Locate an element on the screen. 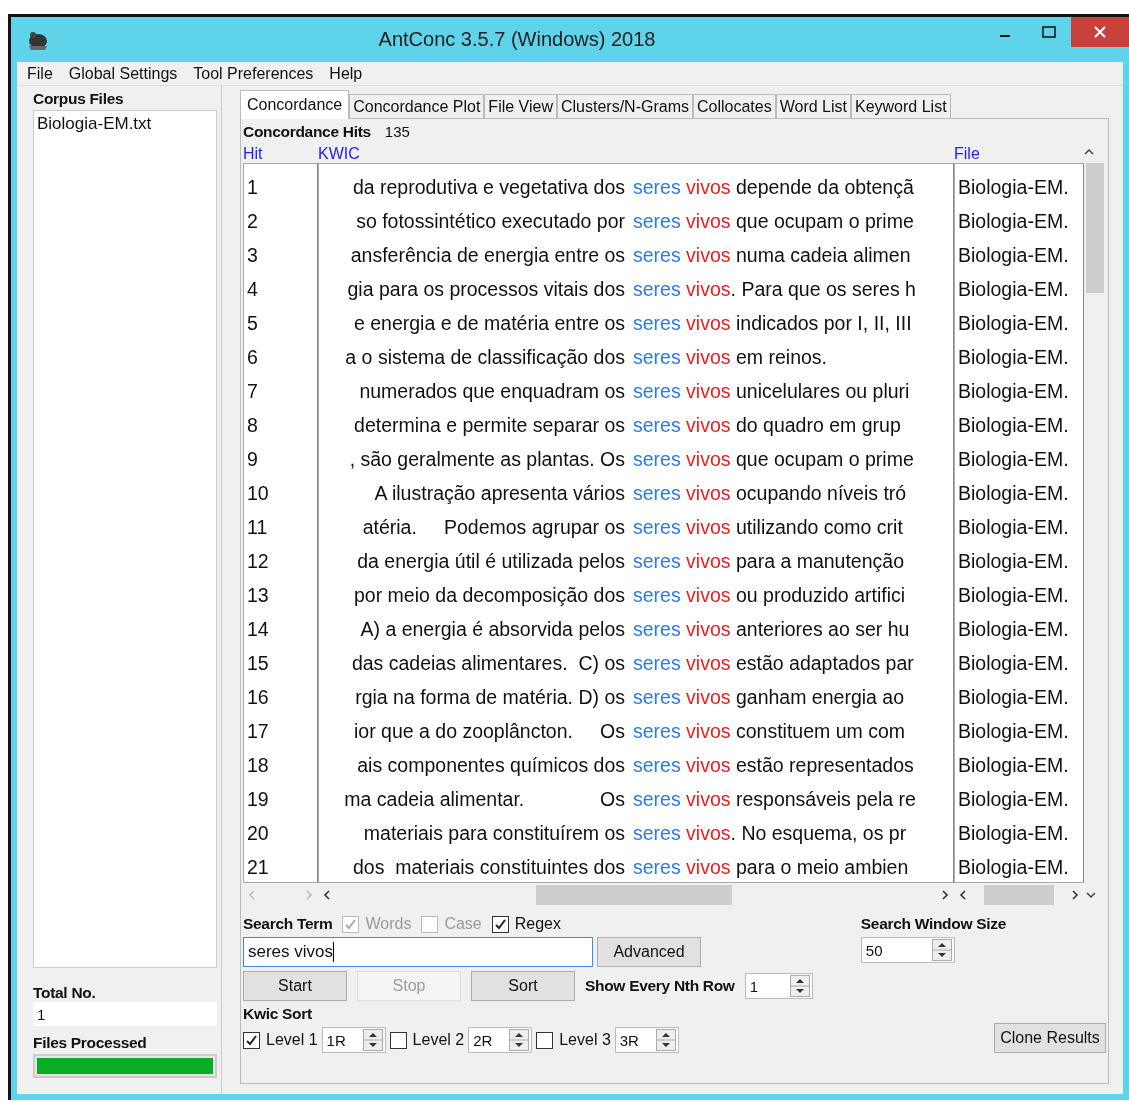 The height and width of the screenshot is (1102, 1129). left-context: dos materiais constituintes dos is located at coordinates (488, 867).